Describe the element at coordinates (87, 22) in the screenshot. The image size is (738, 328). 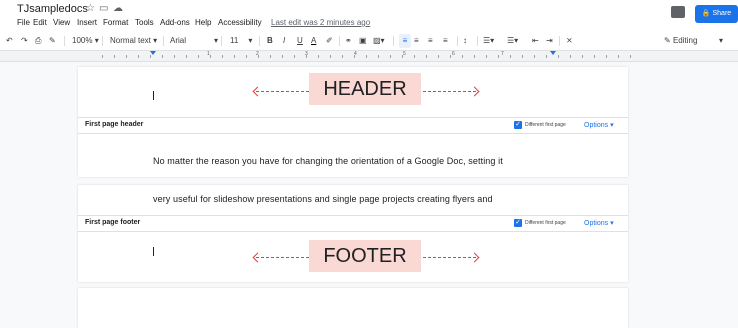
I see `menu-insert: Insert` at that location.